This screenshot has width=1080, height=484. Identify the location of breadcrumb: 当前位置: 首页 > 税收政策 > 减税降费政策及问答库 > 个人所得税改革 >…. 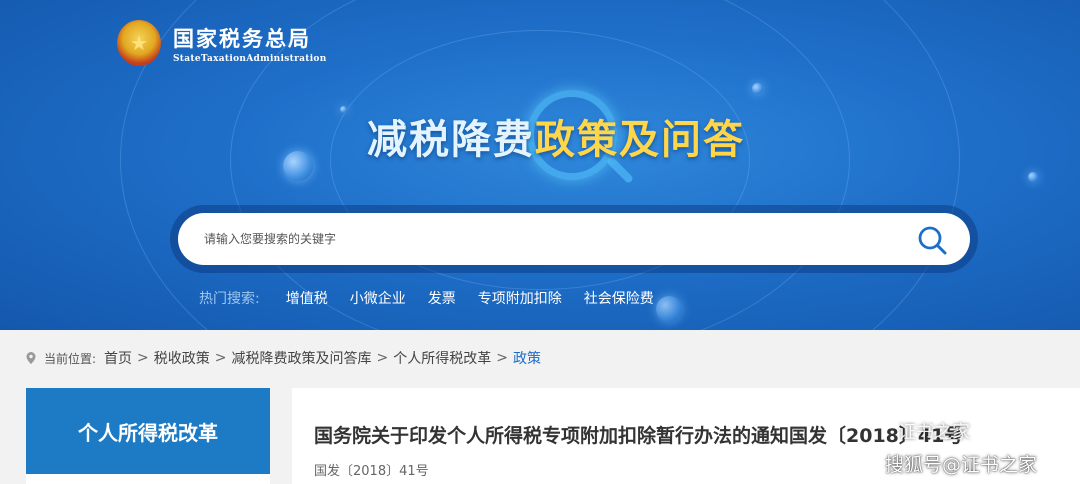
(540, 358).